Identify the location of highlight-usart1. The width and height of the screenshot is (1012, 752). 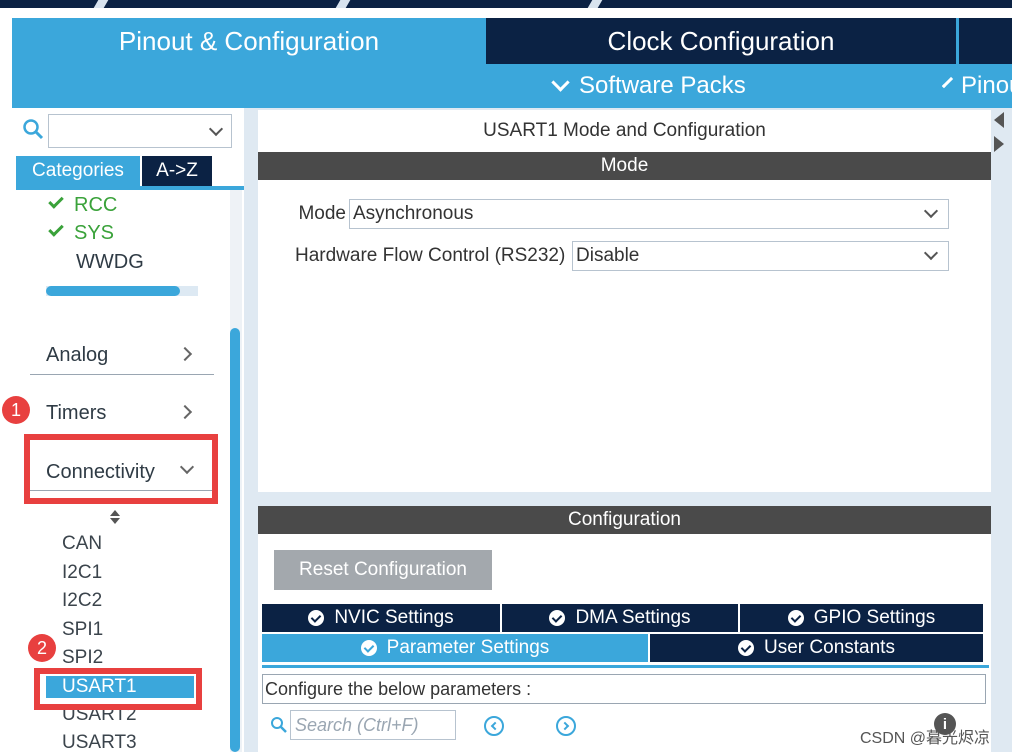
(118, 689).